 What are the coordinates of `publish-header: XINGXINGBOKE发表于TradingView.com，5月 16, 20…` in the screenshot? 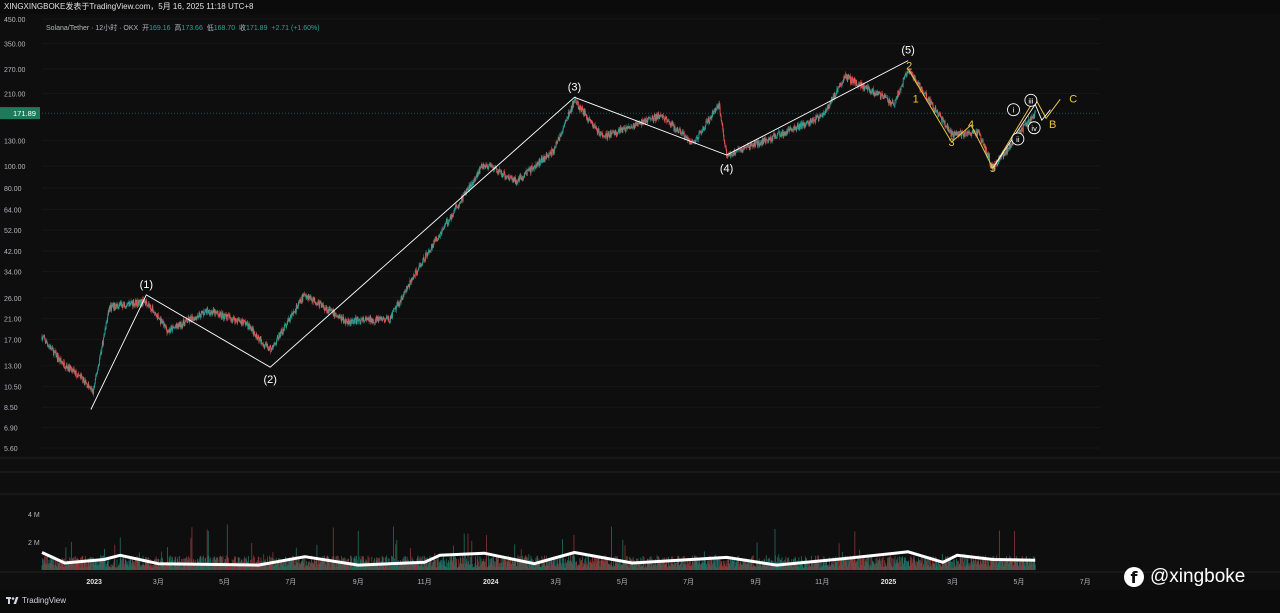 It's located at (640, 7).